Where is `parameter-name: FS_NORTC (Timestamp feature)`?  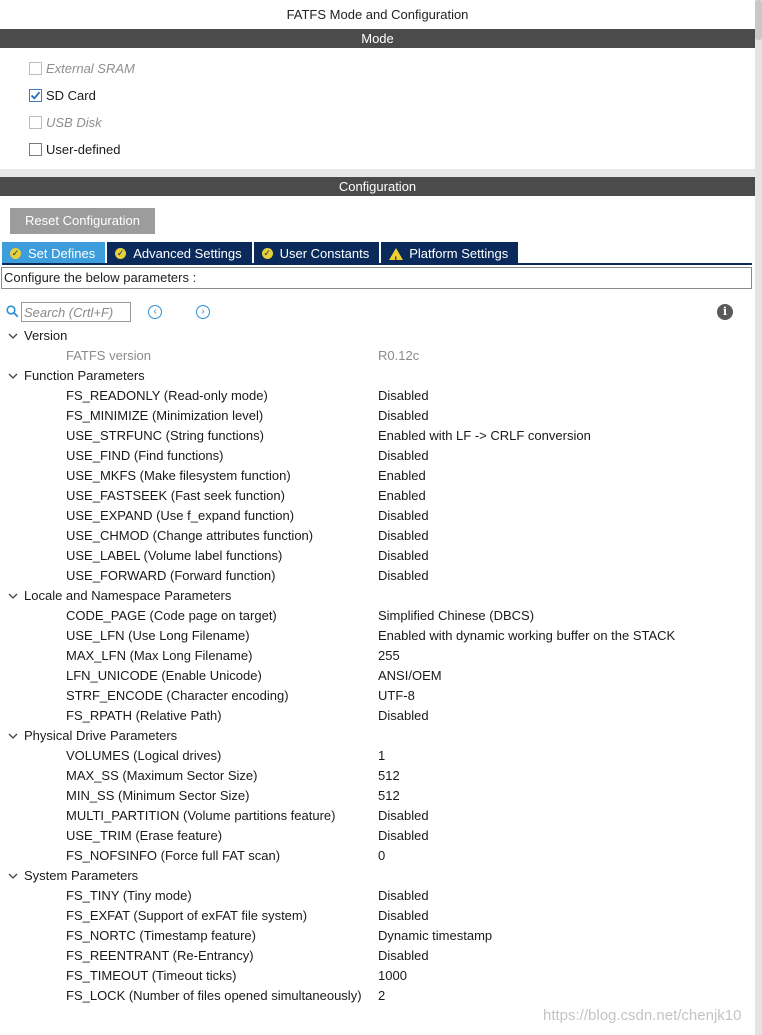 parameter-name: FS_NORTC (Timestamp feature) is located at coordinates (161, 935).